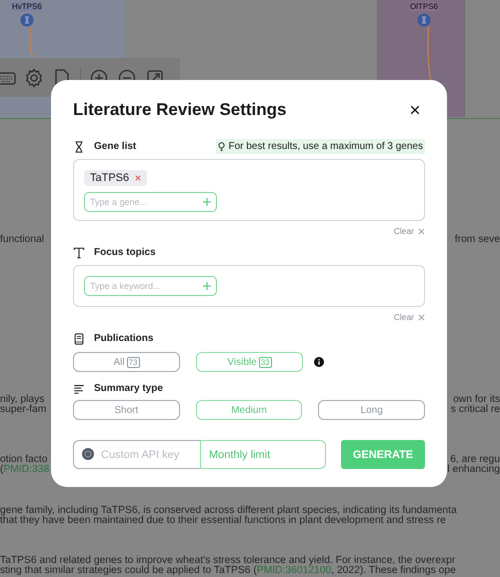 This screenshot has height=577, width=500. What do you see at coordinates (133, 362) in the screenshot?
I see `count-badge: 73` at bounding box center [133, 362].